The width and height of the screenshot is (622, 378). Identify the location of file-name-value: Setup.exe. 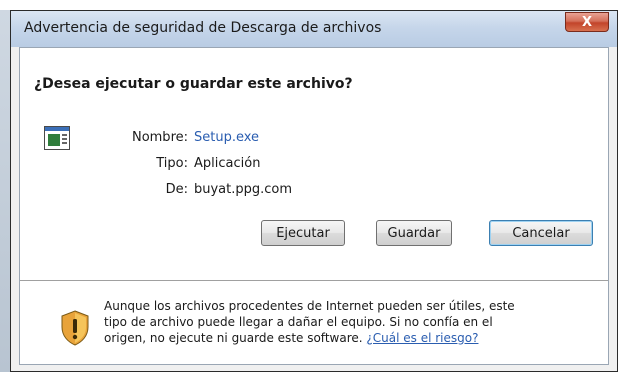
(226, 137).